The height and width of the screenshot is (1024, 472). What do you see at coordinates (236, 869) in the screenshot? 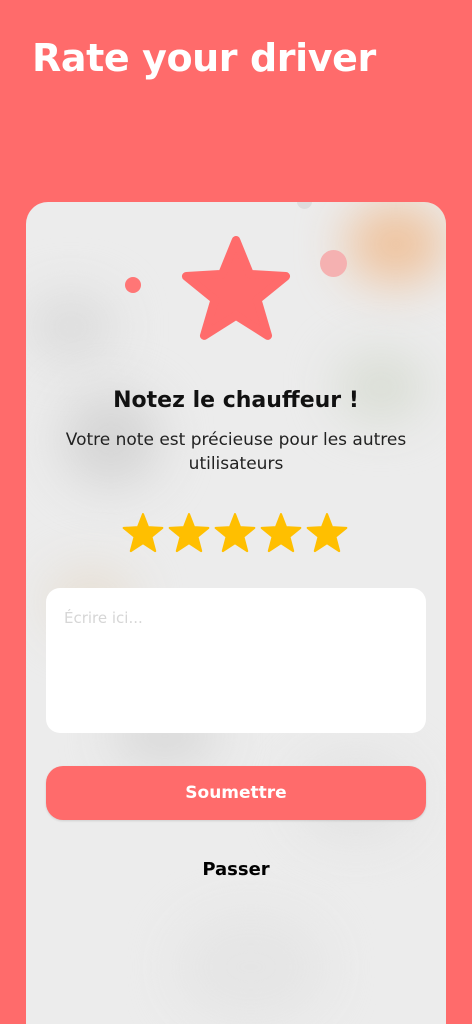
I see `skip-button: Passer` at bounding box center [236, 869].